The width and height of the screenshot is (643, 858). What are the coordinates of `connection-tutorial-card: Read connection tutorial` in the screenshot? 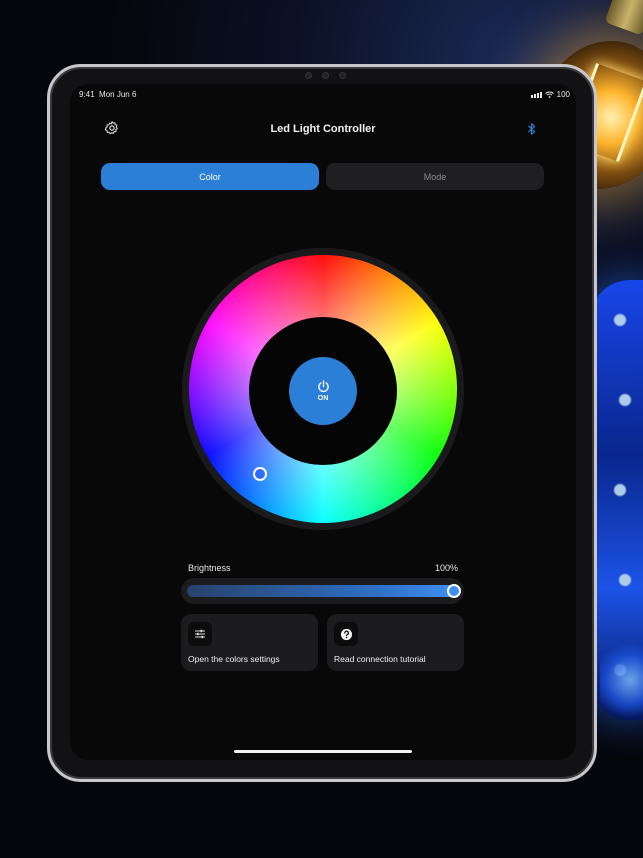 It's located at (395, 642).